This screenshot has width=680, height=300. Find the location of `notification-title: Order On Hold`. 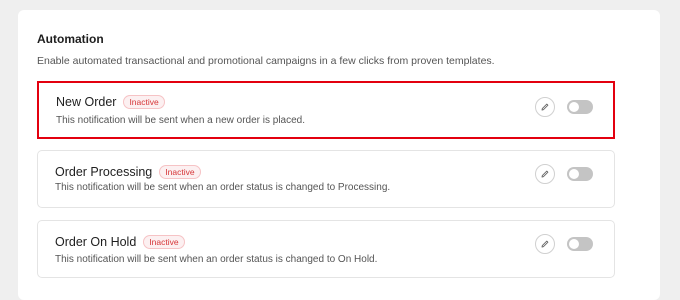

notification-title: Order On Hold is located at coordinates (96, 242).